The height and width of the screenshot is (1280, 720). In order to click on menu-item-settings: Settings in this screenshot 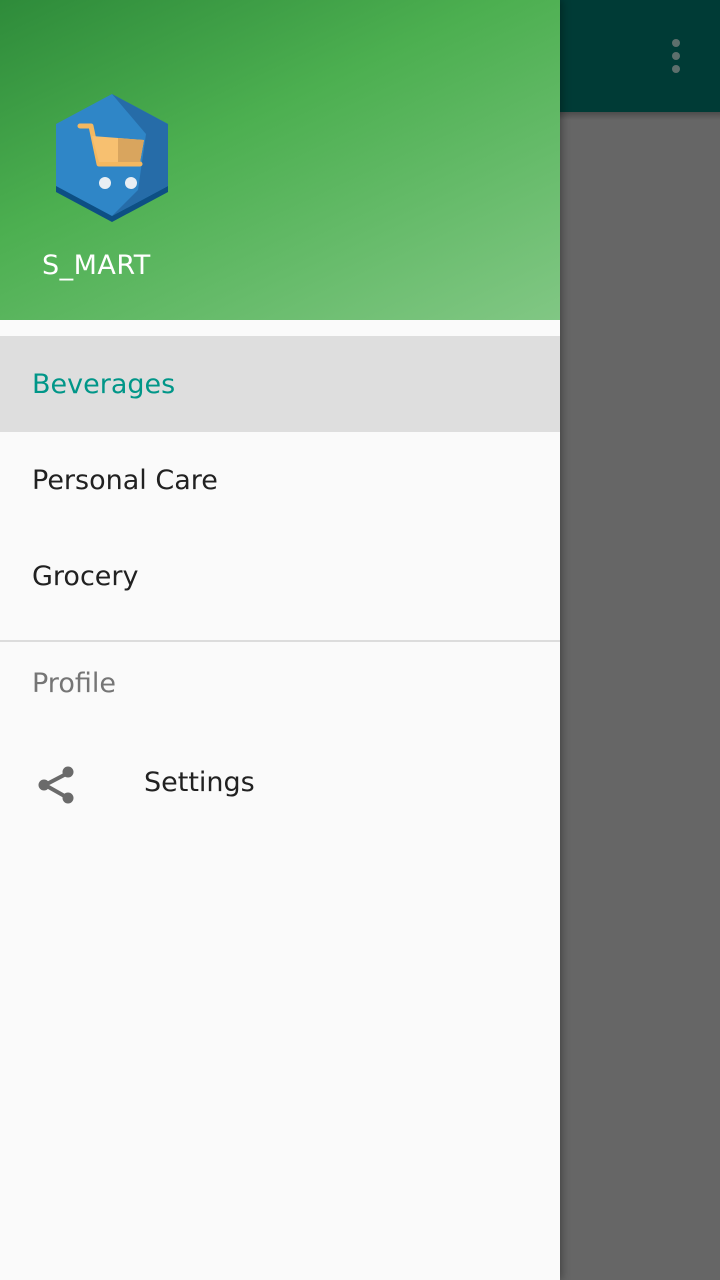, I will do `click(280, 785)`.